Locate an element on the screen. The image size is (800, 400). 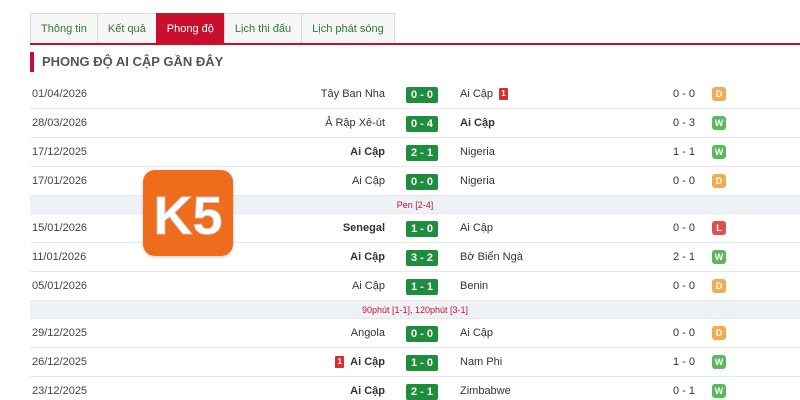
match-date: 26/12/2025 is located at coordinates (60, 362).